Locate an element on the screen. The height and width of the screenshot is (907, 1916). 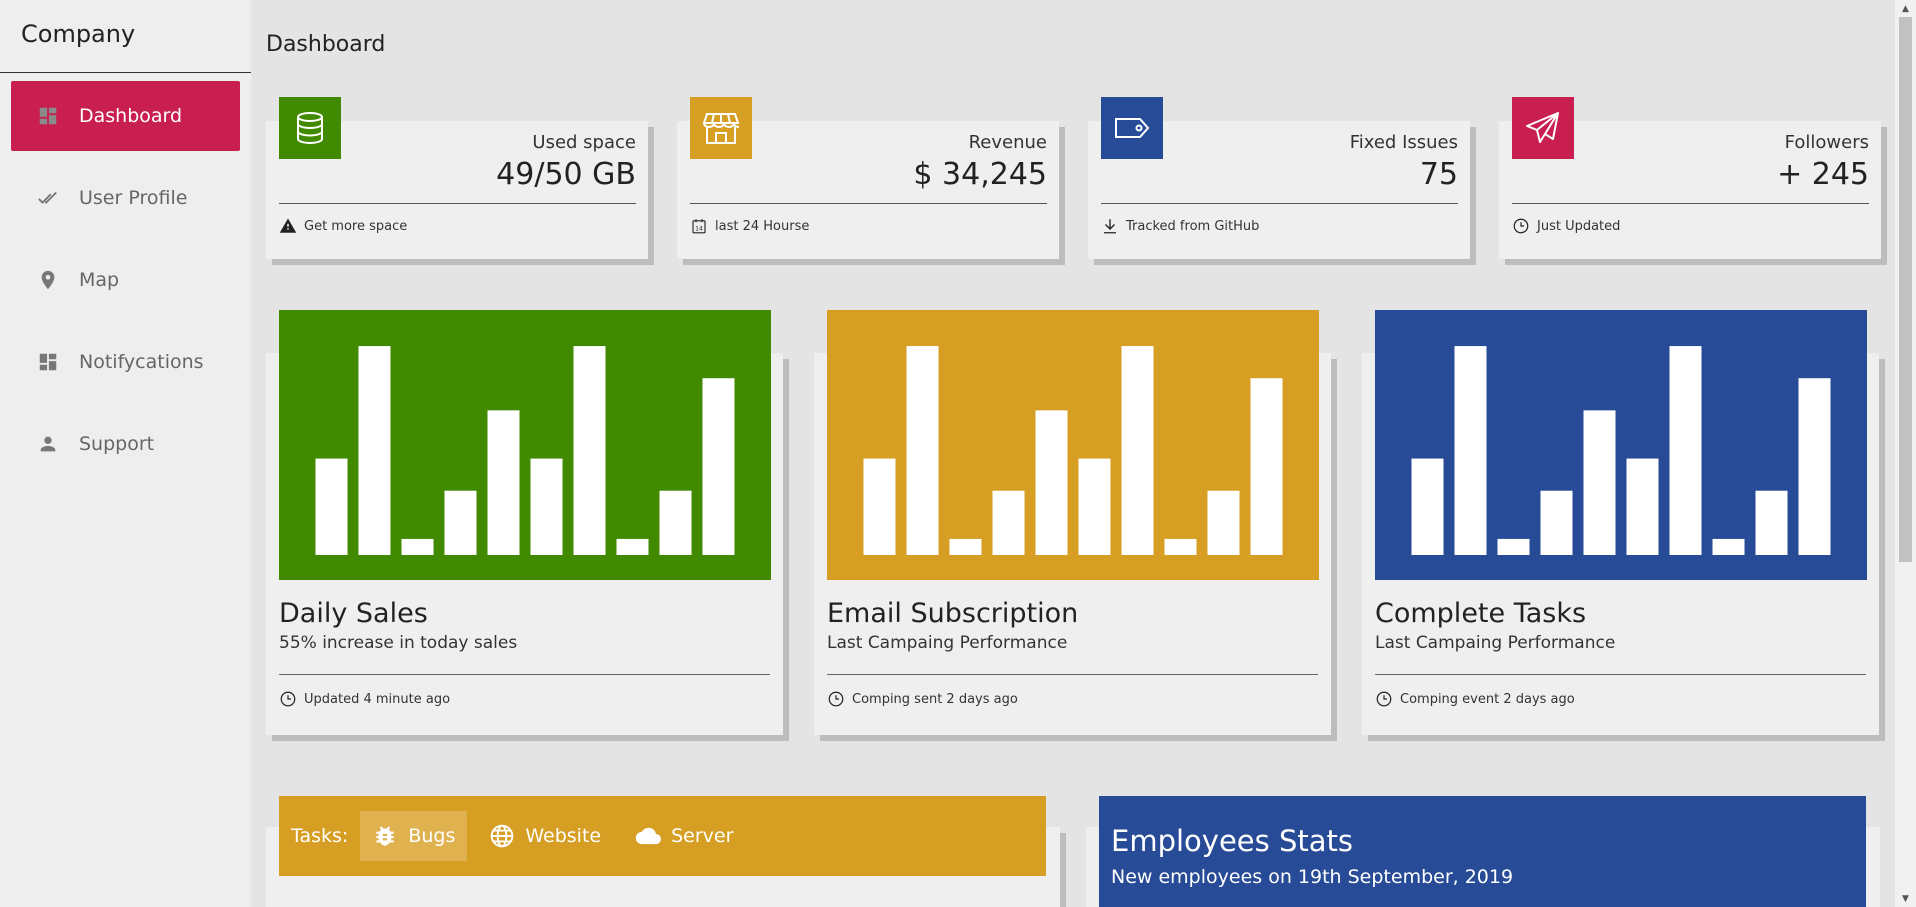
person-icon is located at coordinates (48, 444).